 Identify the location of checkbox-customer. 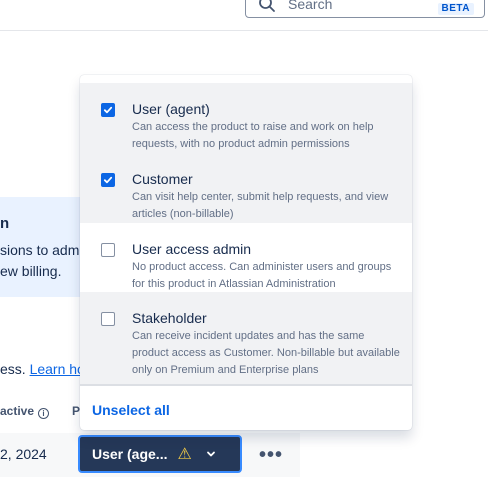
(108, 180).